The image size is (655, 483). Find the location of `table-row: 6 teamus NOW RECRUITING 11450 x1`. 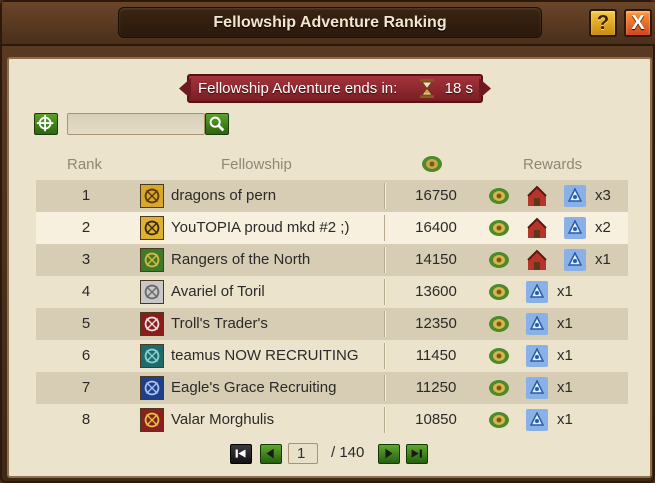

table-row: 6 teamus NOW RECRUITING 11450 x1 is located at coordinates (332, 356).